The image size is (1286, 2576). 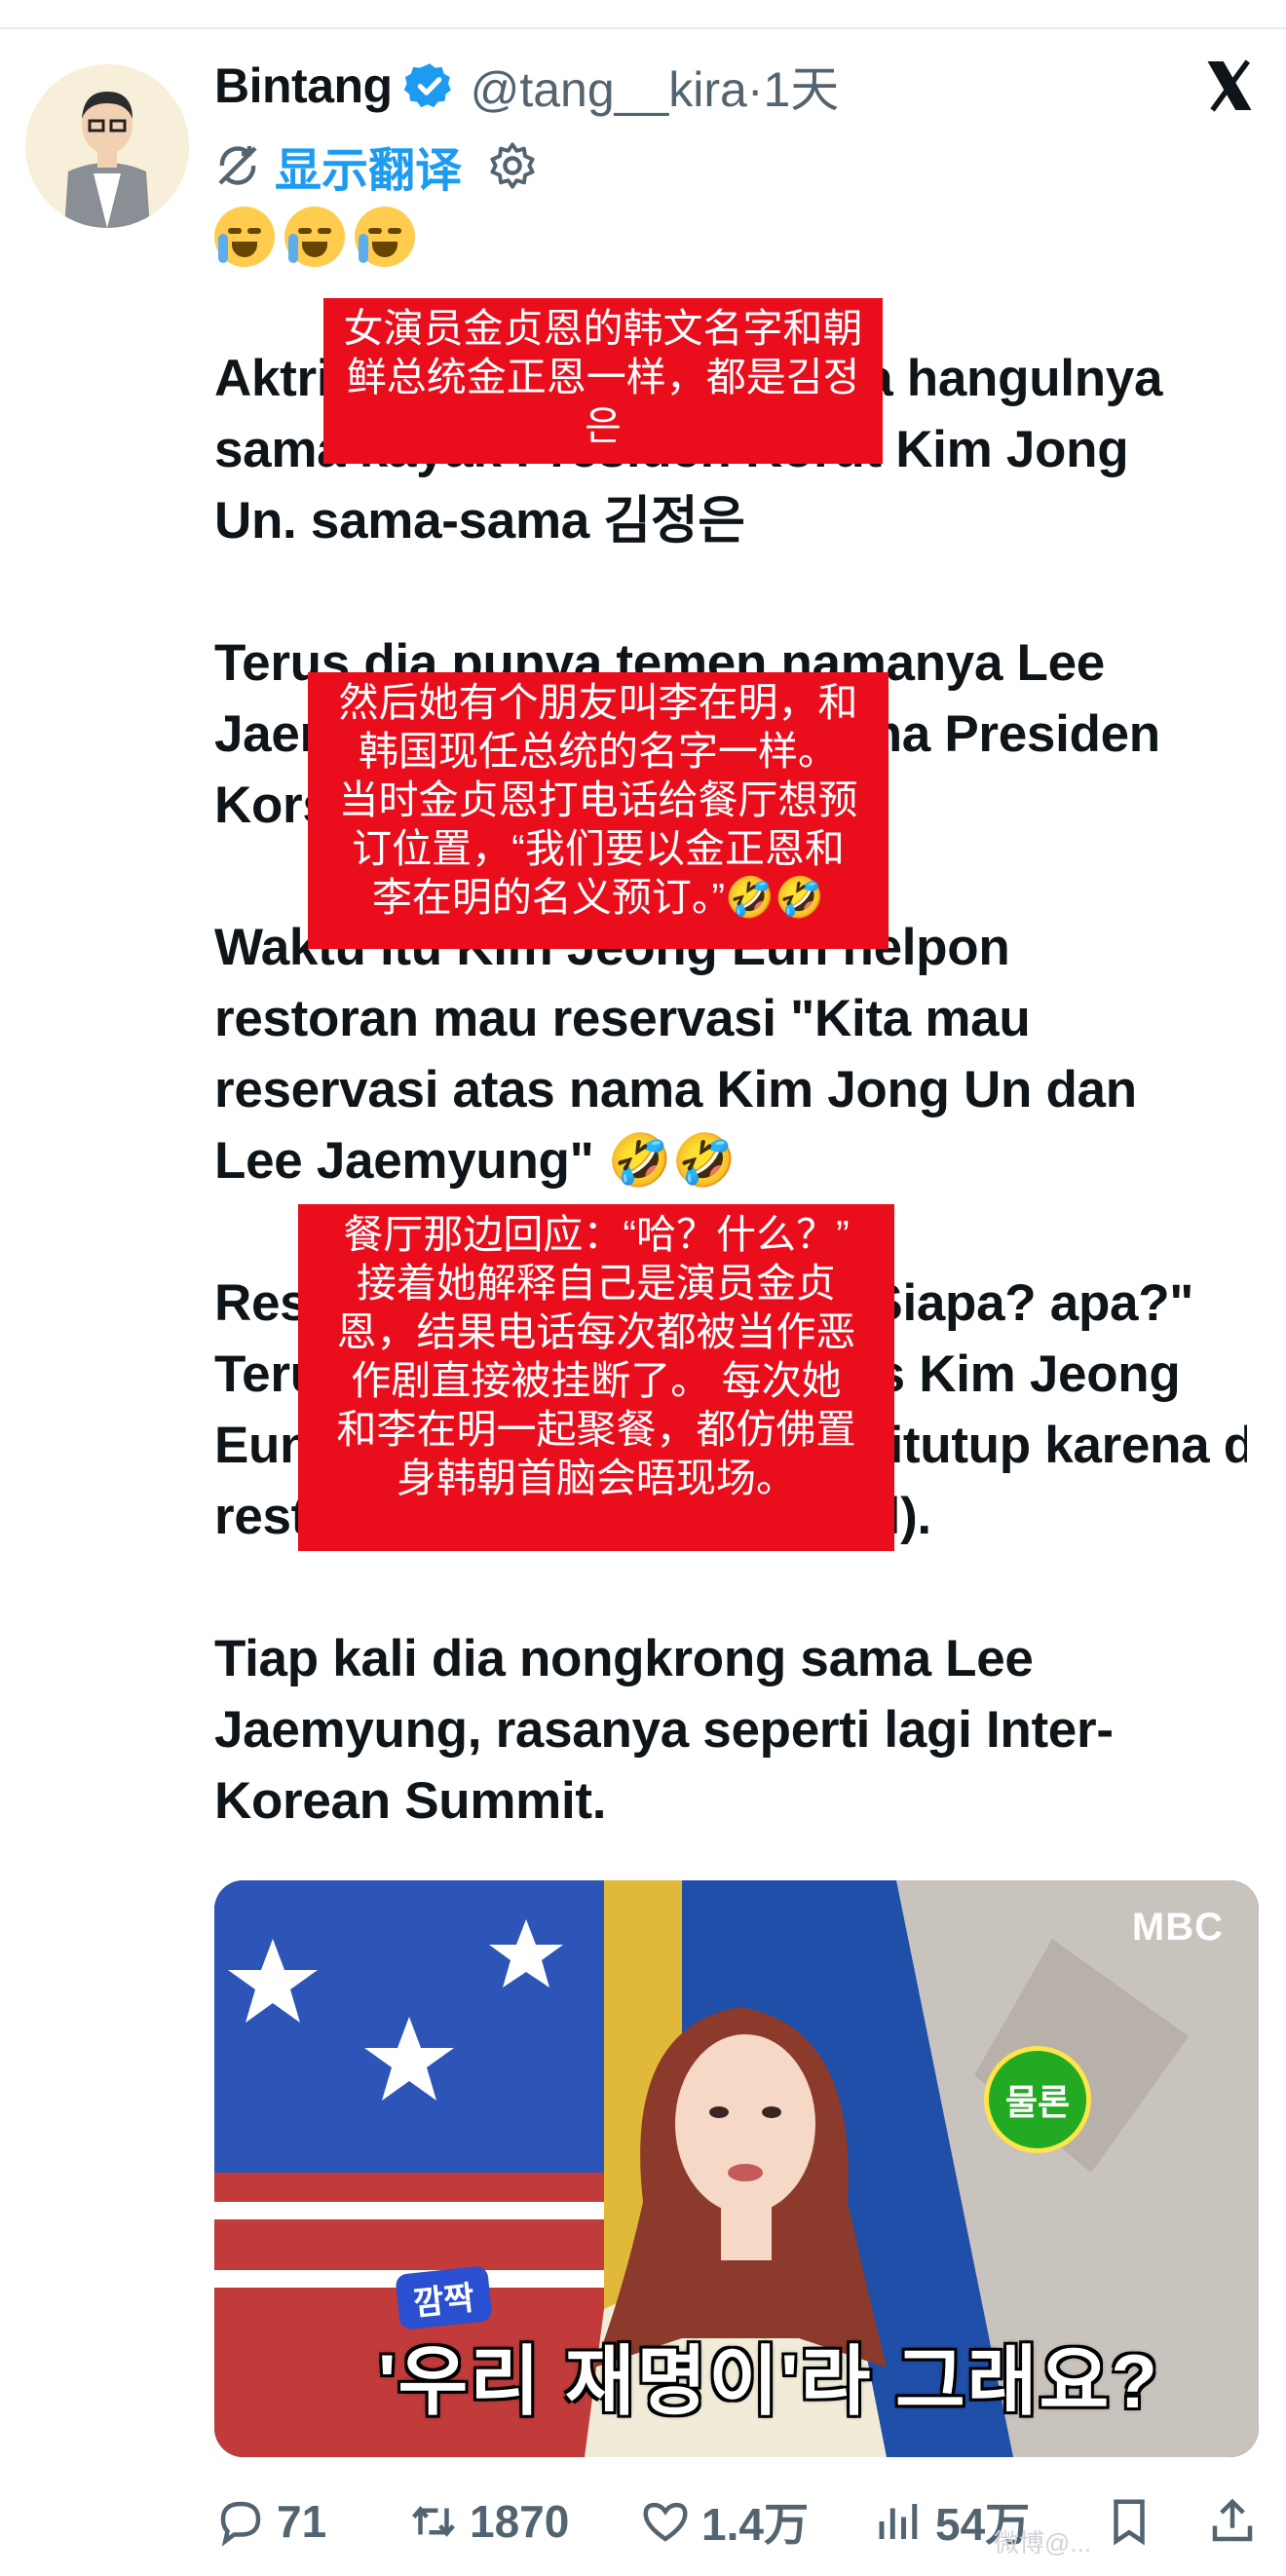 What do you see at coordinates (596, 1429) in the screenshot?
I see `annotation-line: 和李在明一起聚餐，都仿佛置` at bounding box center [596, 1429].